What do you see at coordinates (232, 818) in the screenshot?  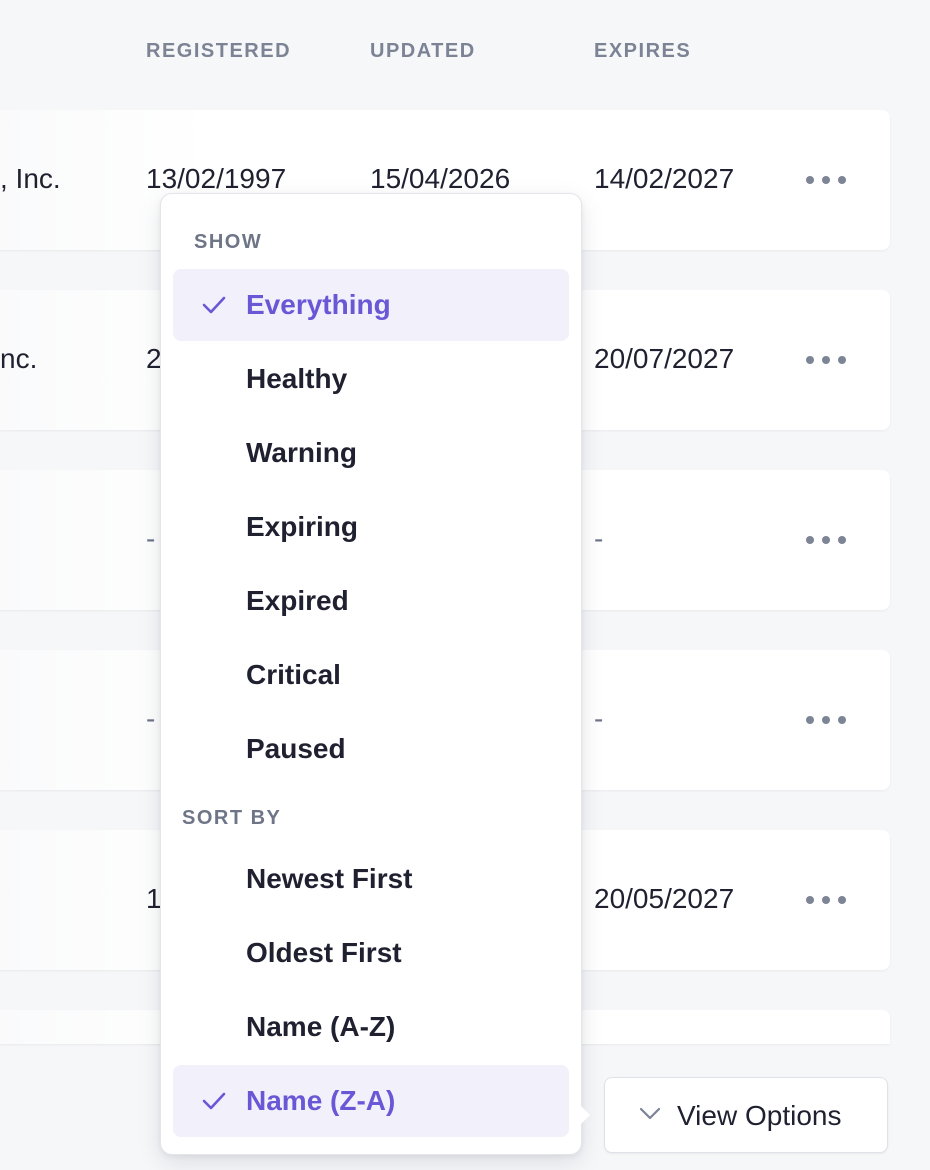 I see `sort-section-label: SORT BY` at bounding box center [232, 818].